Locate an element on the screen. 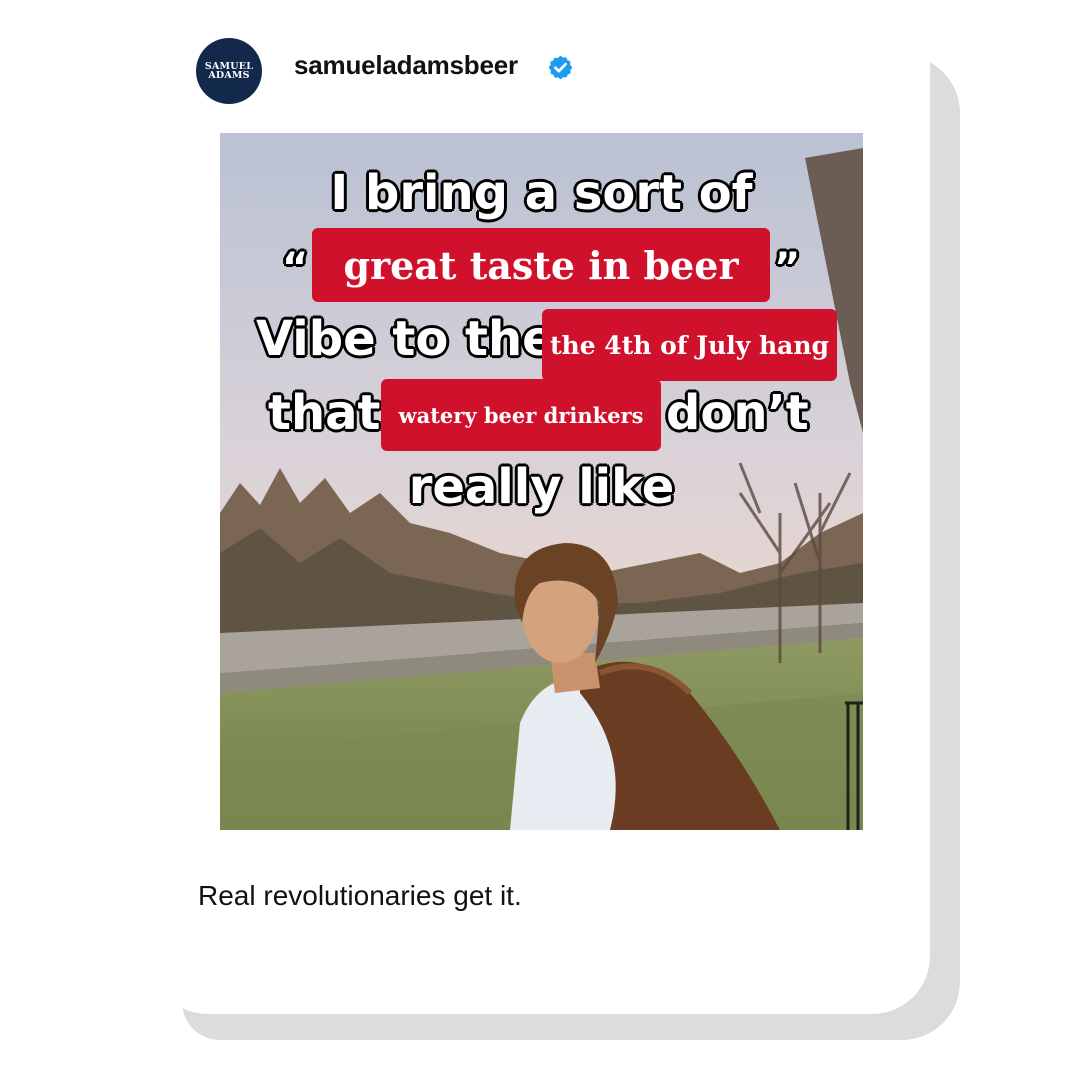  highlight-watery-beer: watery beer drinkers is located at coordinates (521, 415).